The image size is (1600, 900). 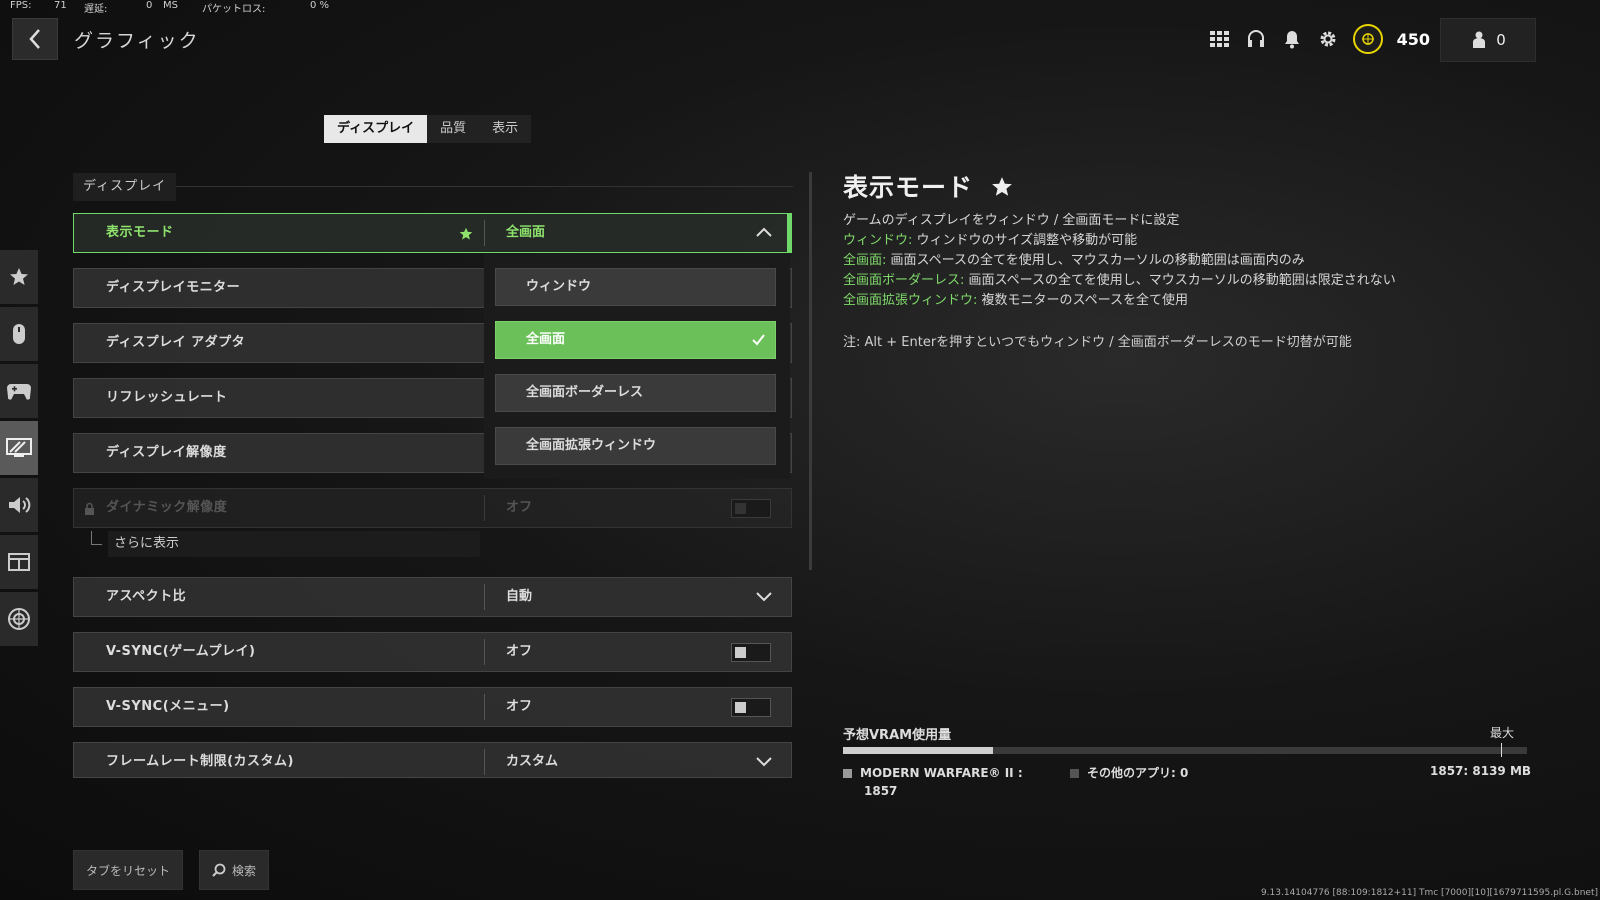 I want to click on fps-label: FPS:, so click(x=21, y=5).